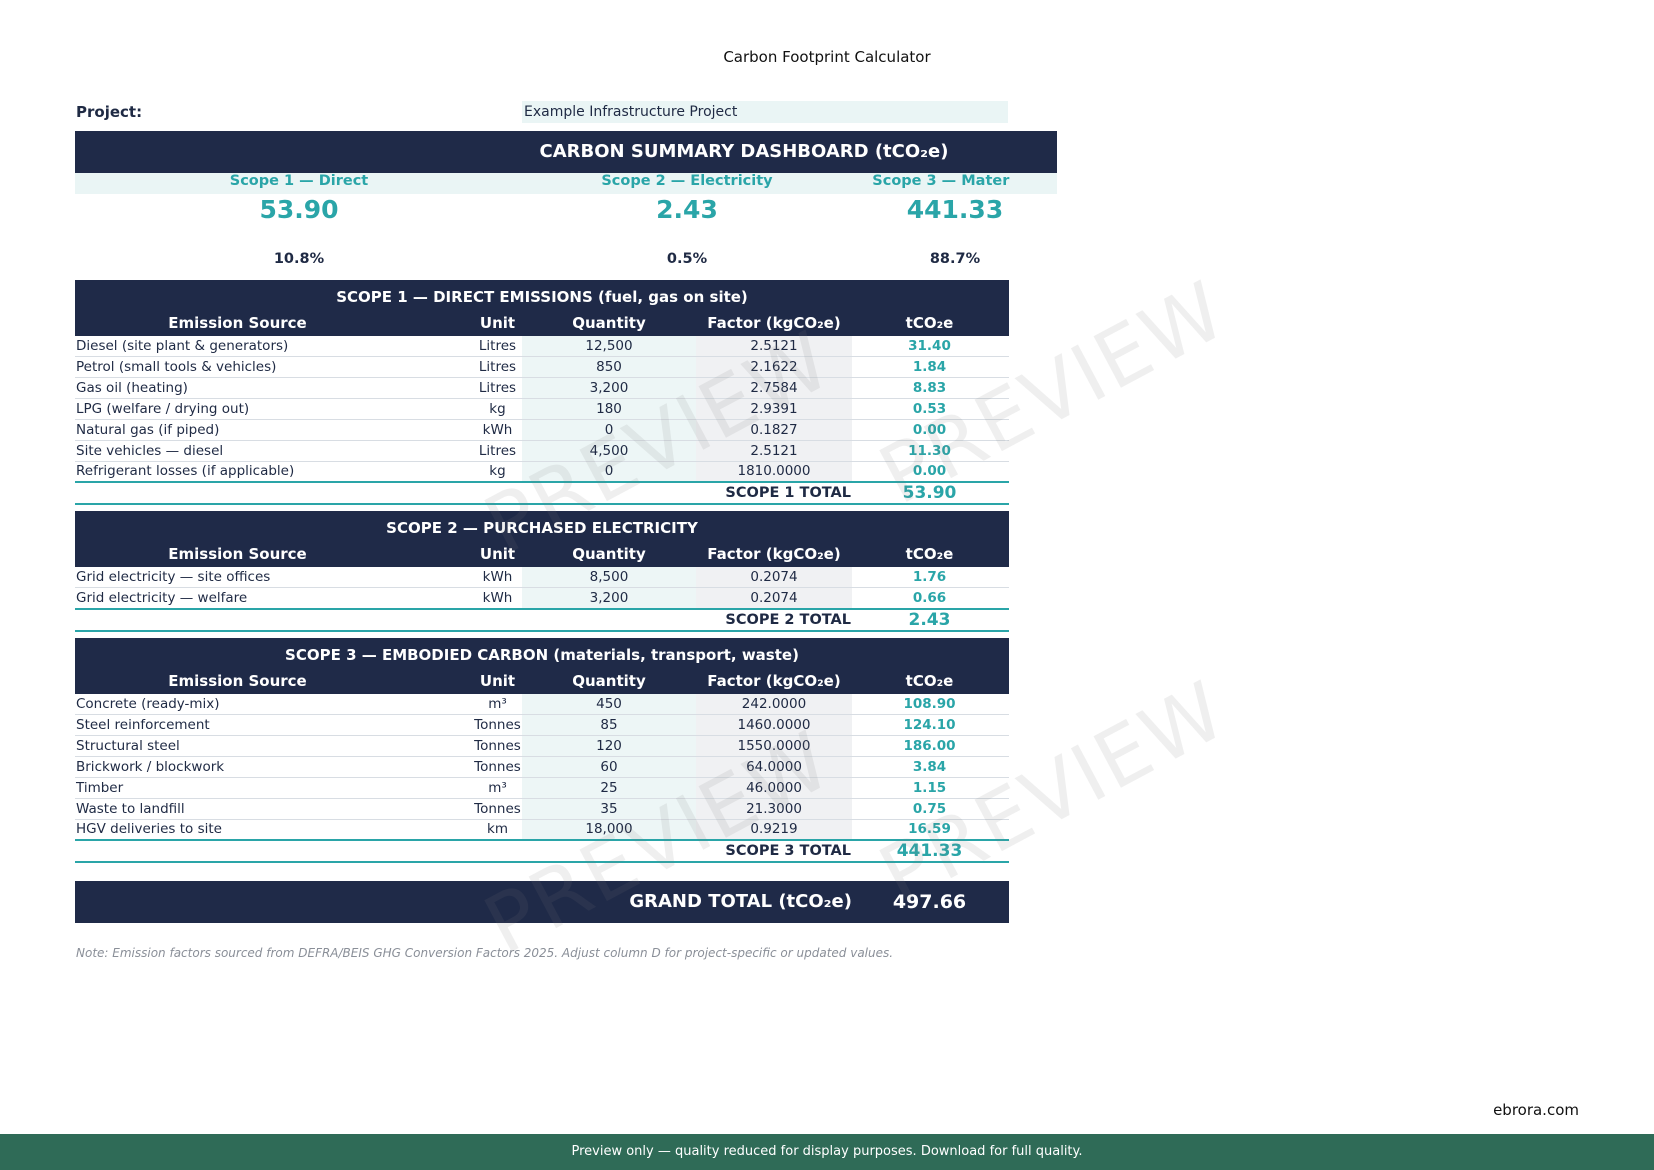 The height and width of the screenshot is (1170, 1654). I want to click on scope3-total-row: SCOPE 3 TOTAL 441.33, so click(542, 851).